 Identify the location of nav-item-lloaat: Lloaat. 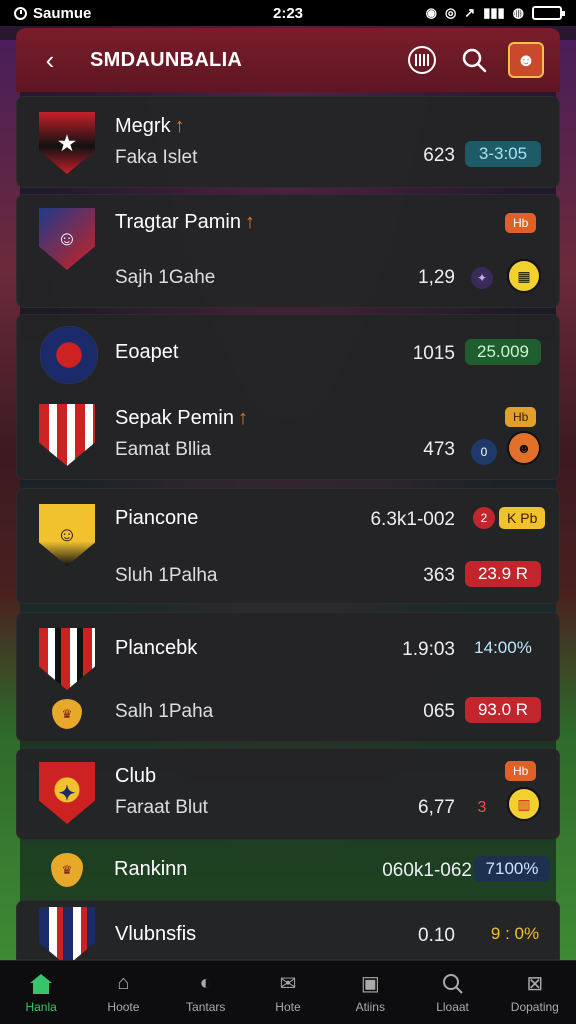
(453, 993).